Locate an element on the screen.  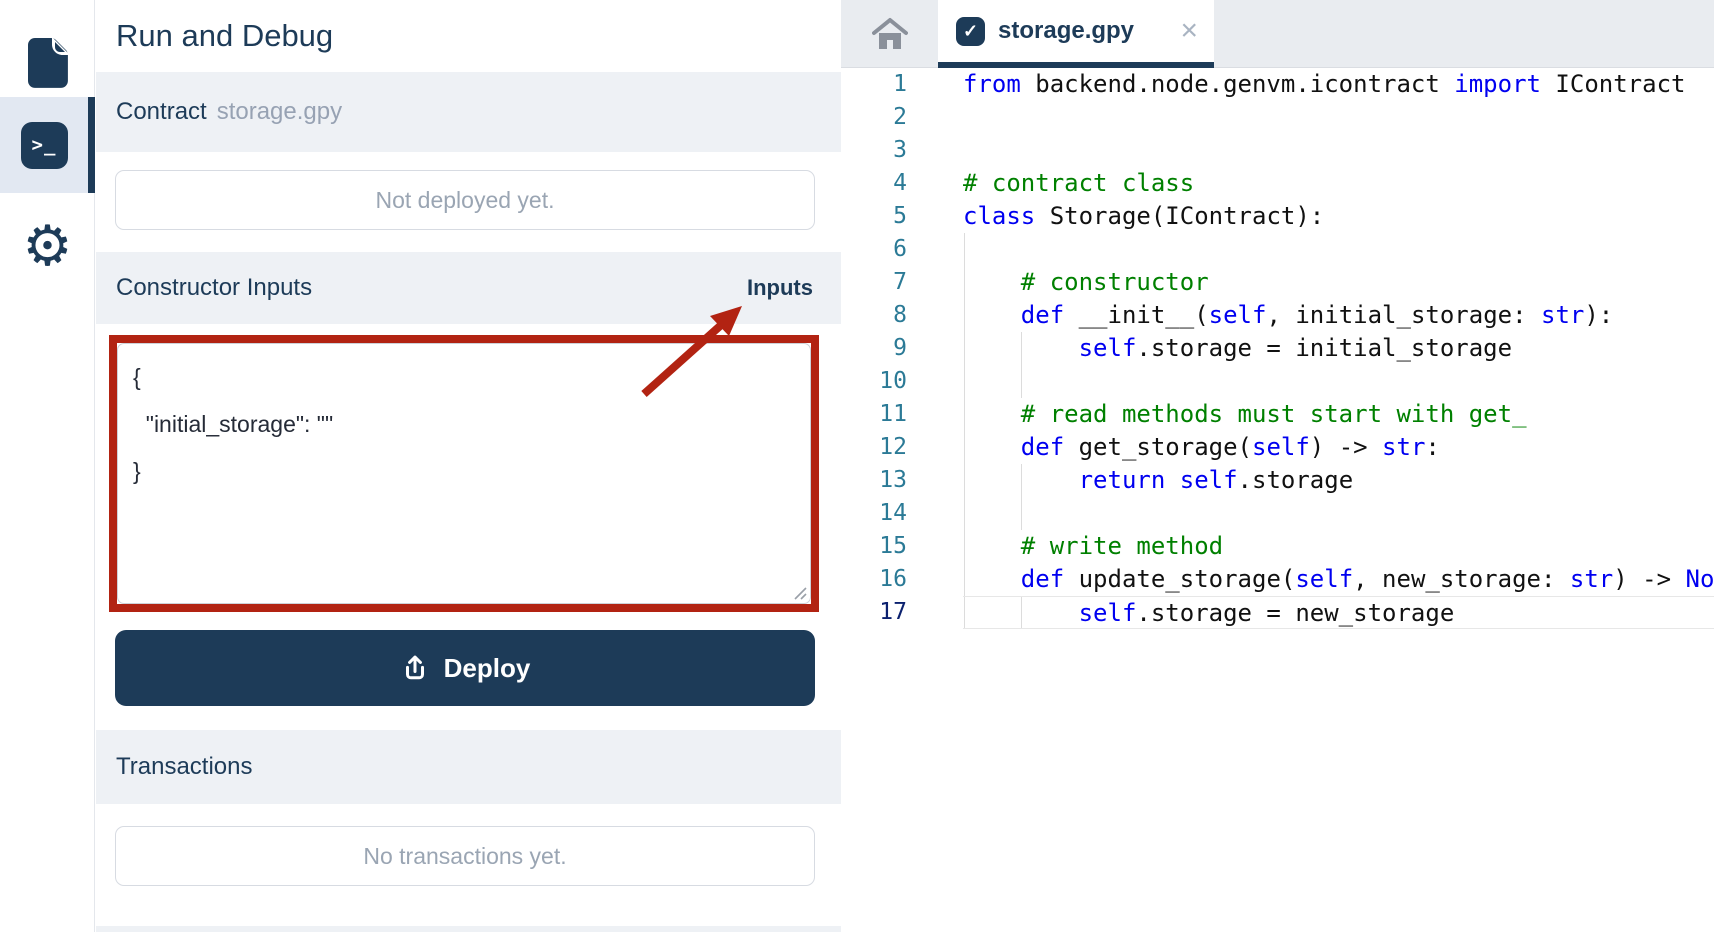
code-line: 14 is located at coordinates (1277, 513).